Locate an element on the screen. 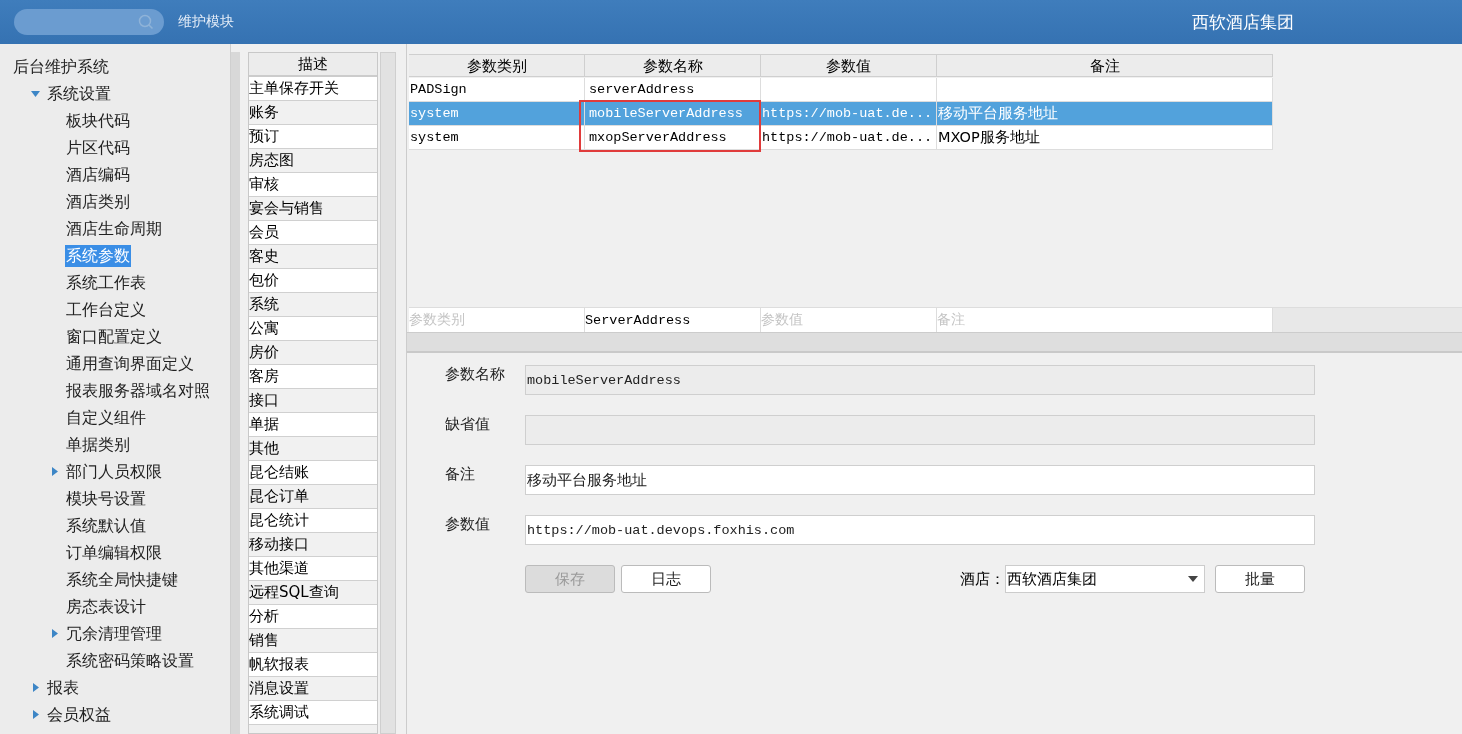 Image resolution: width=1462 pixels, height=734 pixels. collapse-arrow-icon is located at coordinates (35, 93).